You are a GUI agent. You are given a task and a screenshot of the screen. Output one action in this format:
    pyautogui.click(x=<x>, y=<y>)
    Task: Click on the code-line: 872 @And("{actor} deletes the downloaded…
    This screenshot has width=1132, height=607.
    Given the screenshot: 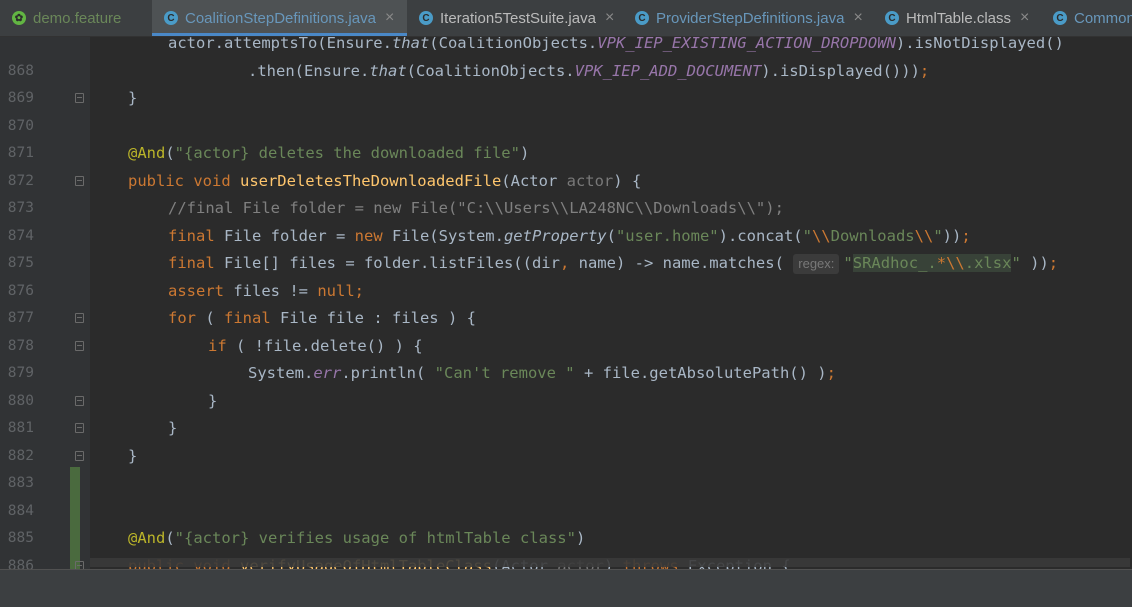 What is the action you would take?
    pyautogui.click(x=566, y=164)
    